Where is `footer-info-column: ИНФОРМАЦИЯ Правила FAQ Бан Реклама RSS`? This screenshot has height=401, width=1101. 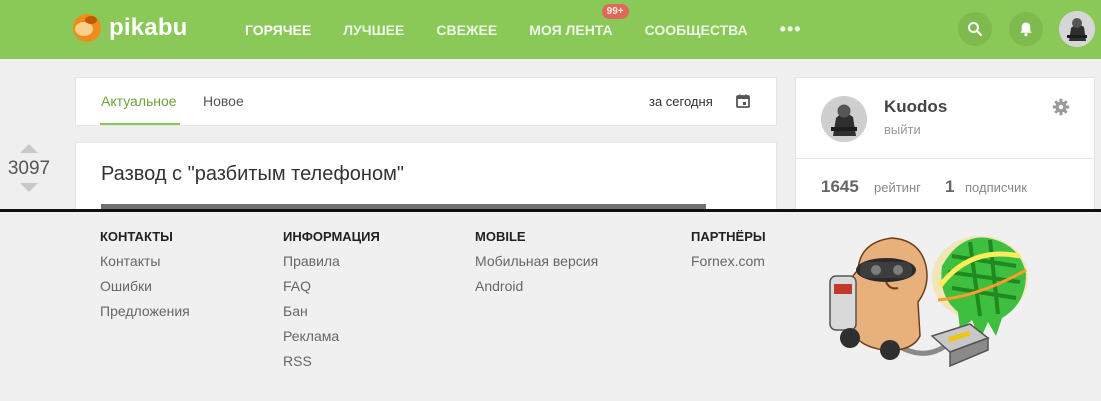 footer-info-column: ИНФОРМАЦИЯ Правила FAQ Бан Реклама RSS is located at coordinates (331, 303).